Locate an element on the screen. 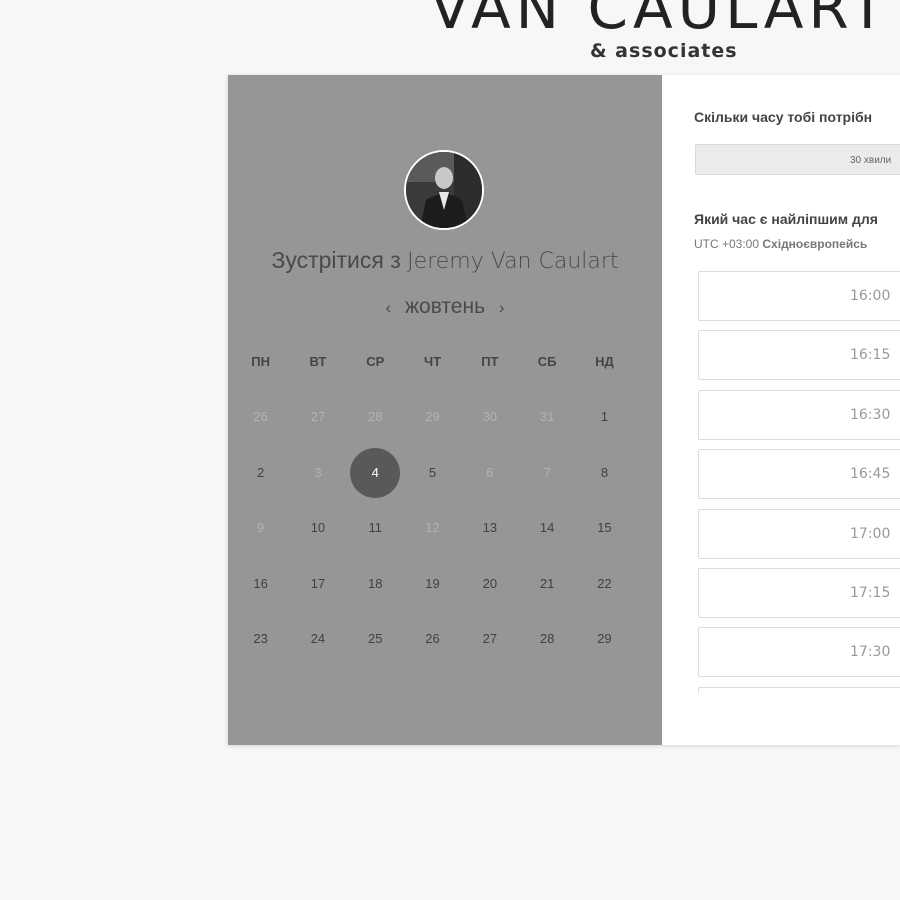 The width and height of the screenshot is (900, 900). calendar-day: 7 is located at coordinates (546, 473).